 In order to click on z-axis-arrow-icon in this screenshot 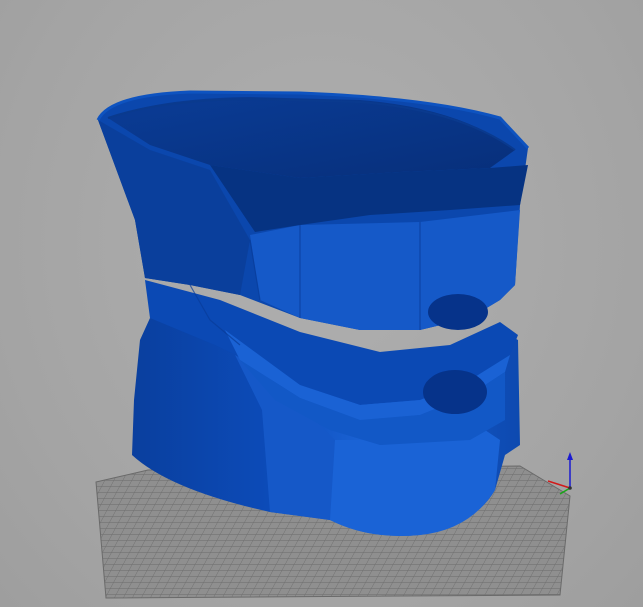, I will do `click(570, 456)`.